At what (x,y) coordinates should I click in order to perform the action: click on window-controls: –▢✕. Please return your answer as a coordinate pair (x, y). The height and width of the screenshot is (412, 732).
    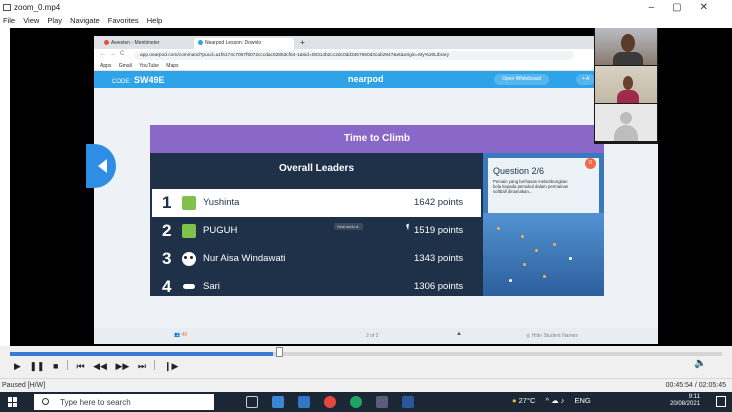
    Looking at the image, I should click on (687, 7).